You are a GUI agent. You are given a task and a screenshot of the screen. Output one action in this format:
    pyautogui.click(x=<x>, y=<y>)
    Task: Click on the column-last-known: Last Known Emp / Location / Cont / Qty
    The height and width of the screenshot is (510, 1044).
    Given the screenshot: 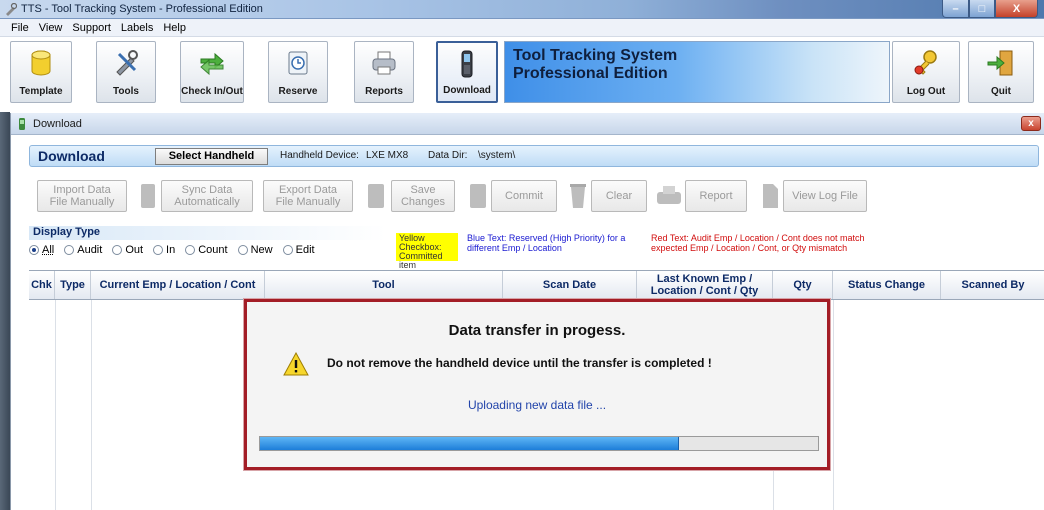 What is the action you would take?
    pyautogui.click(x=705, y=285)
    